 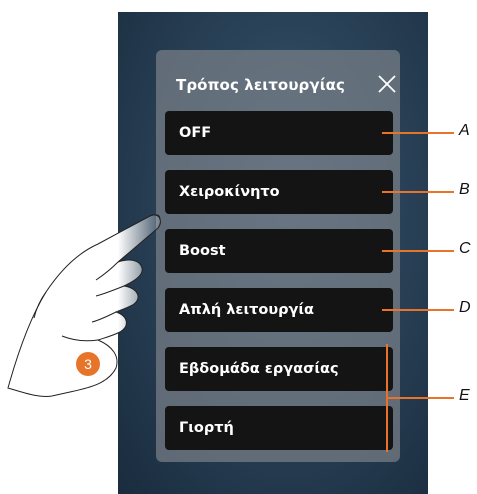 I want to click on callout-leader-a, so click(x=418, y=133).